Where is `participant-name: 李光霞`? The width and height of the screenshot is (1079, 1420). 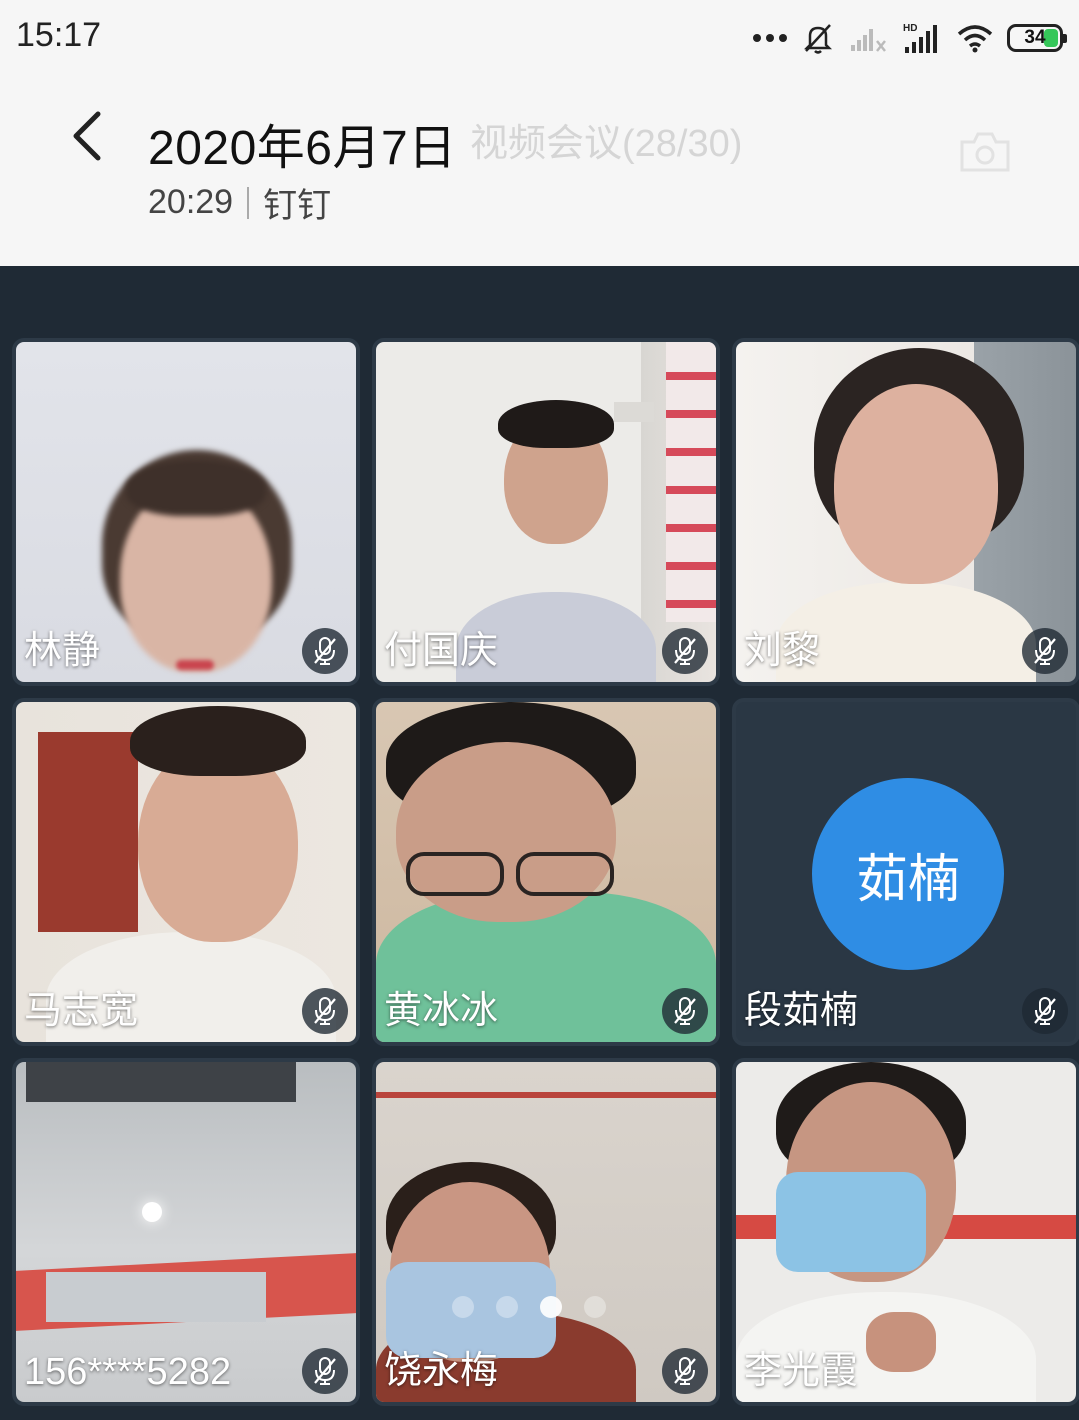 participant-name: 李光霞 is located at coordinates (801, 1371).